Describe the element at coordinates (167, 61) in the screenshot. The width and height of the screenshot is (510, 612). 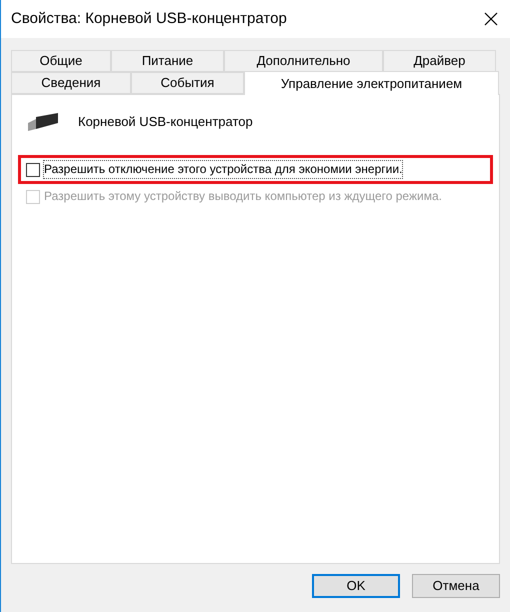
I see `tab: Питание` at that location.